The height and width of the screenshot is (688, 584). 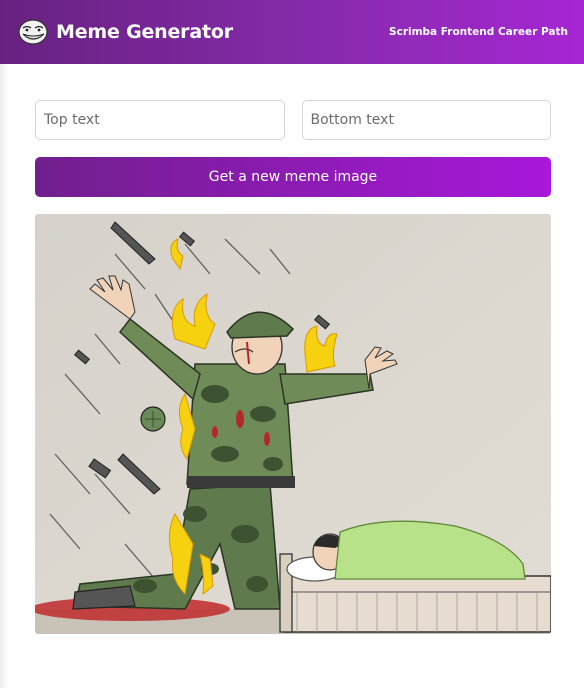 I want to click on app-title: Meme Generator, so click(x=144, y=32).